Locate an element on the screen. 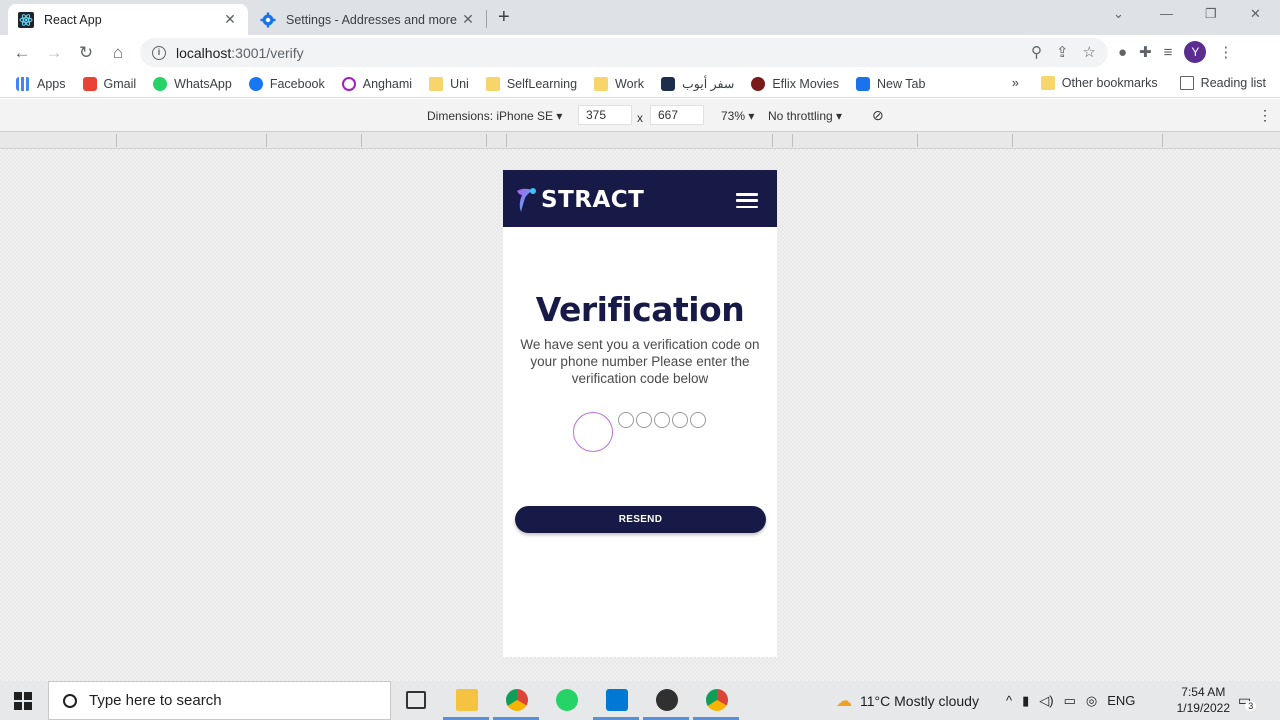 This screenshot has width=1280, height=720. gear-icon is located at coordinates (268, 20).